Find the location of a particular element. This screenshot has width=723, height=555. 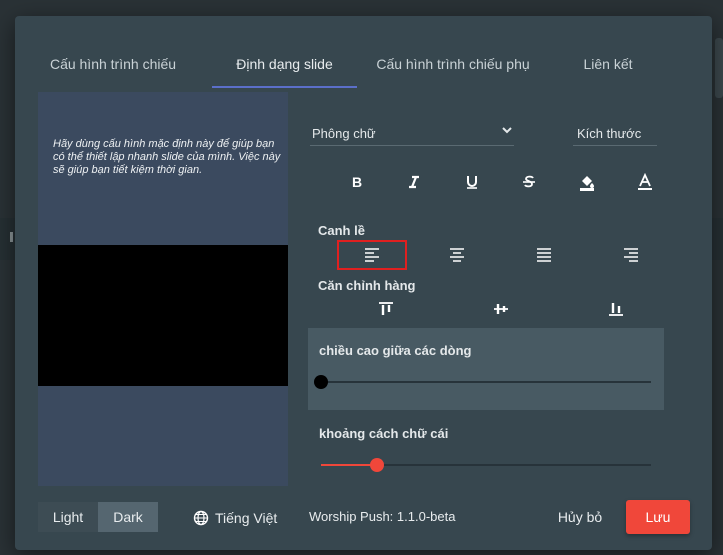

vertical-align-bottom-icon is located at coordinates (616, 309).